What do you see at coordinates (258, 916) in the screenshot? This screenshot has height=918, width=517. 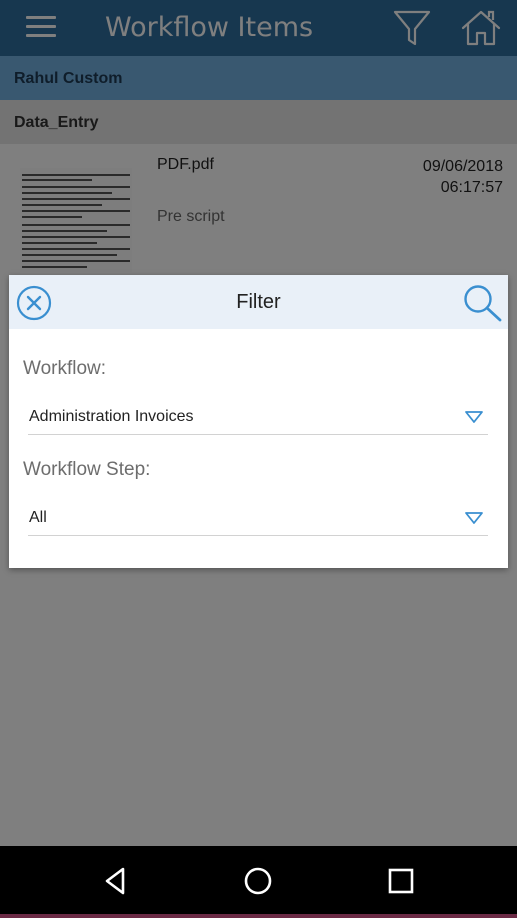 I see `bottom-edge-strip` at bounding box center [258, 916].